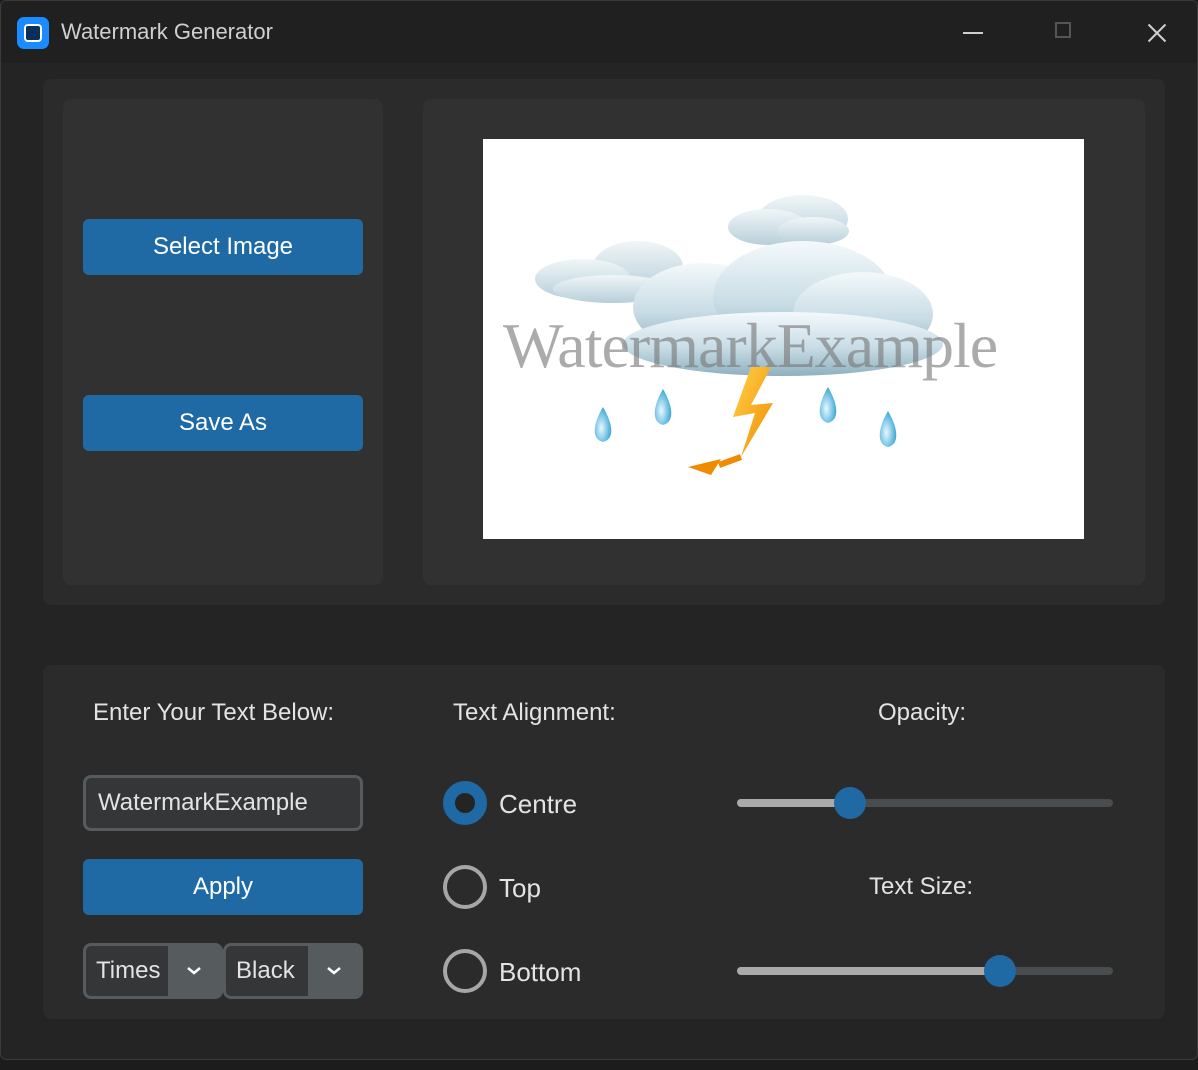 This screenshot has height=1070, width=1198. I want to click on opacity-label: Opacity:, so click(922, 712).